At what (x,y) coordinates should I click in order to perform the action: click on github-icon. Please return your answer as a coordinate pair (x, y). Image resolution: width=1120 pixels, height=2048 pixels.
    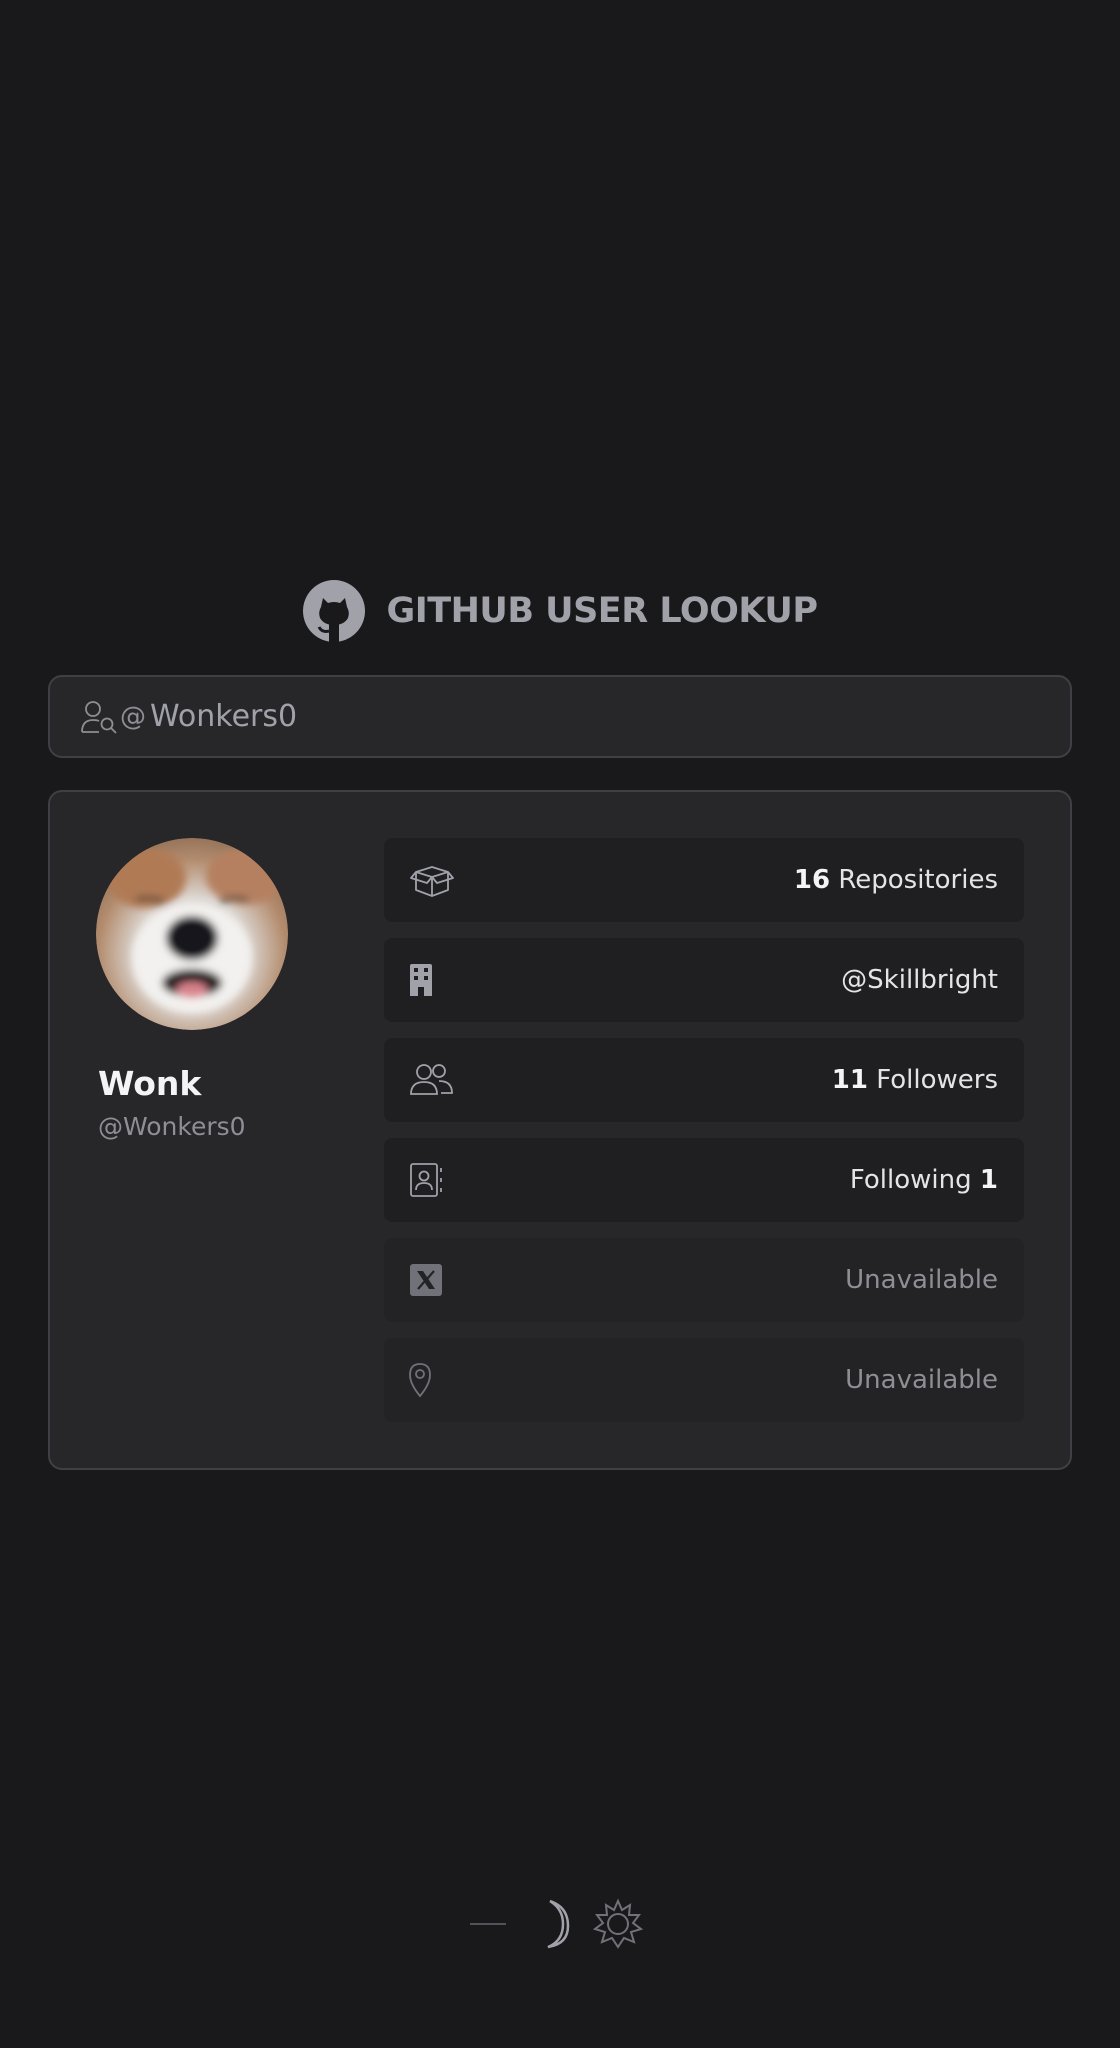
    Looking at the image, I should click on (334, 611).